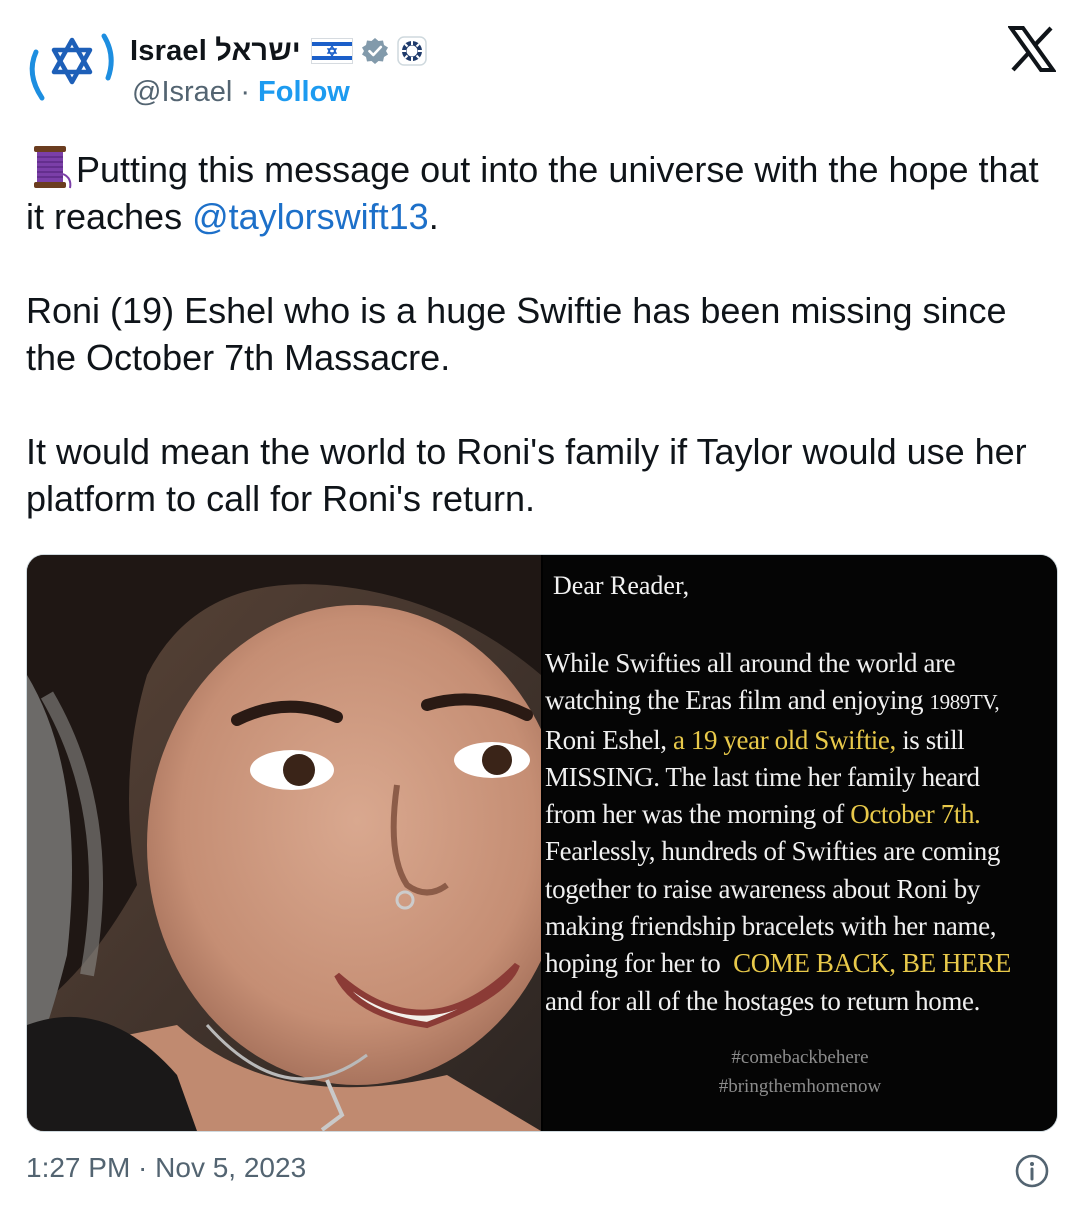 Image resolution: width=1088 pixels, height=1212 pixels. What do you see at coordinates (375, 51) in the screenshot?
I see `verified-badge-icon` at bounding box center [375, 51].